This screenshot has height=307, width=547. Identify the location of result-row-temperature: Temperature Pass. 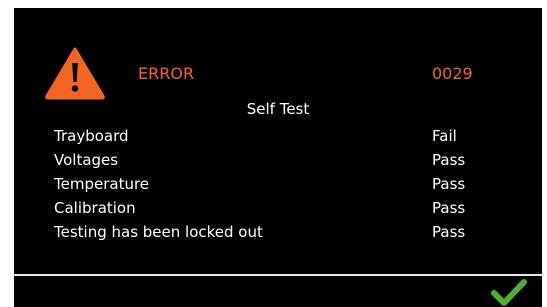
(274, 184).